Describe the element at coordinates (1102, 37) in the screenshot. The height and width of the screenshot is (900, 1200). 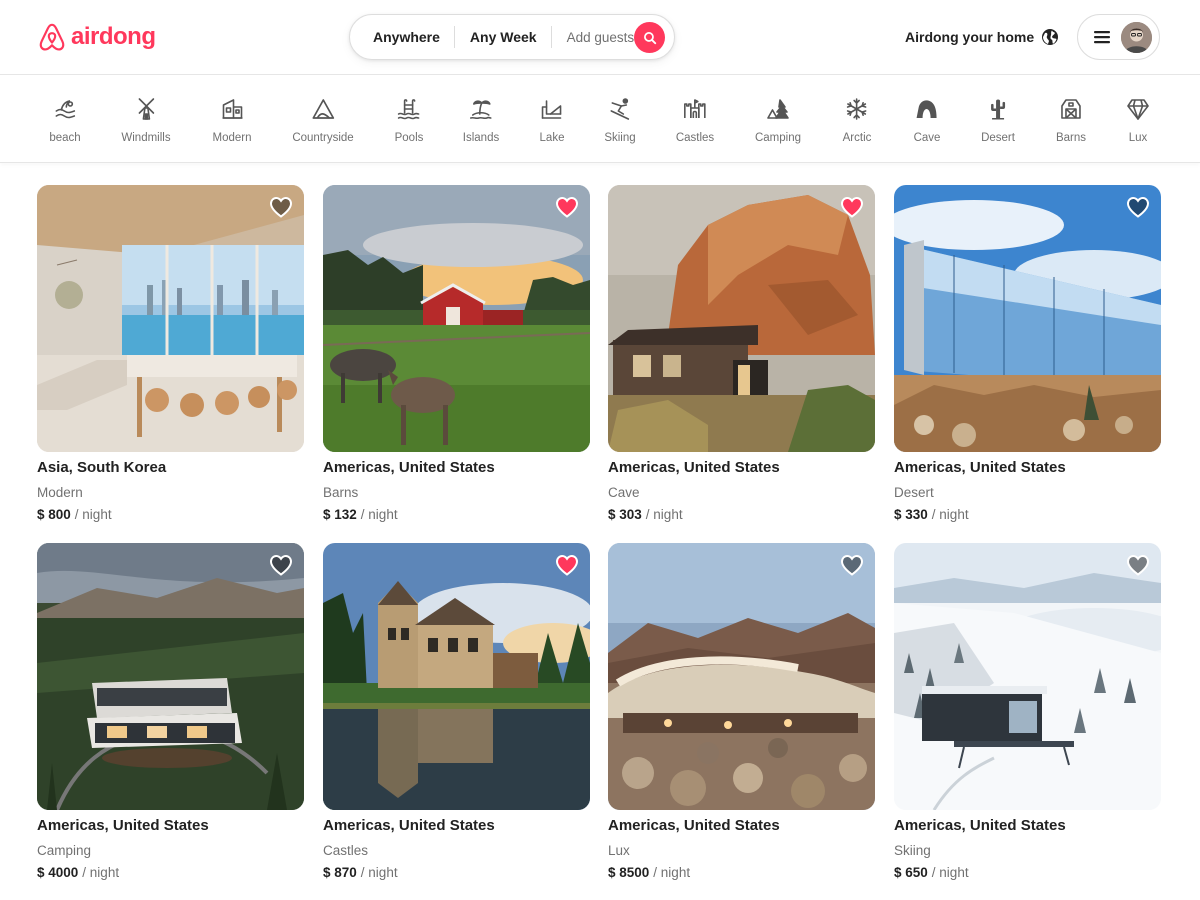
I see `hamburger-icon` at that location.